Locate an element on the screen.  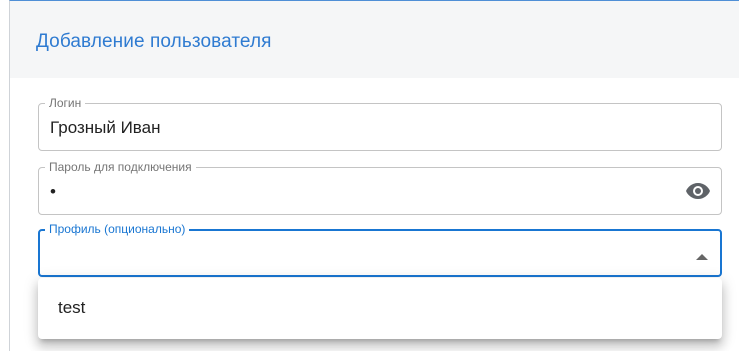
password-value: • is located at coordinates (53, 192).